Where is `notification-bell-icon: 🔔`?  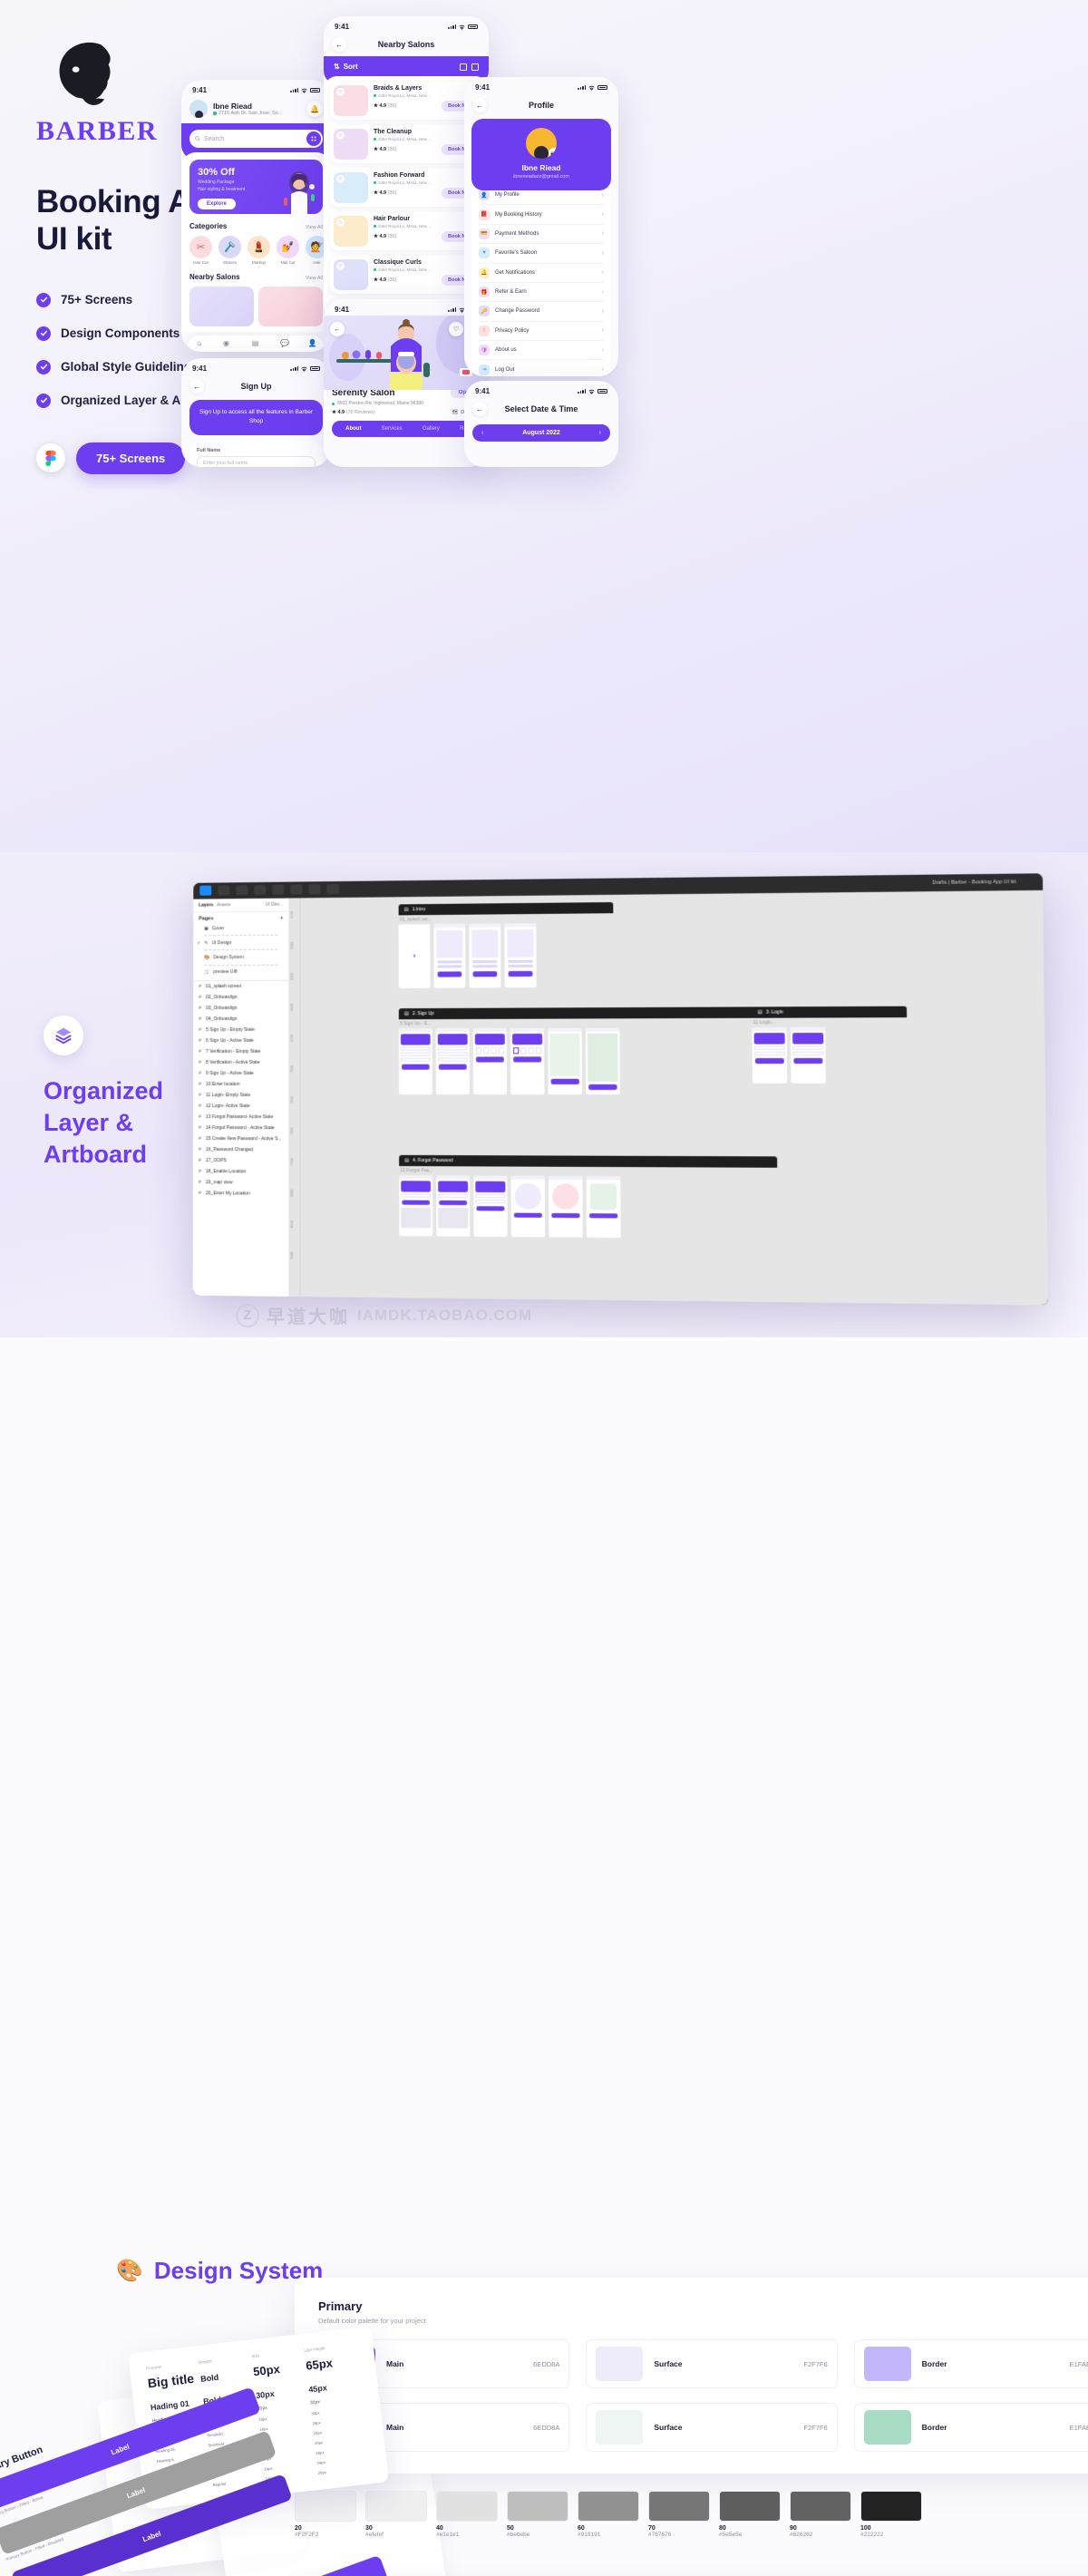 notification-bell-icon: 🔔 is located at coordinates (314, 109).